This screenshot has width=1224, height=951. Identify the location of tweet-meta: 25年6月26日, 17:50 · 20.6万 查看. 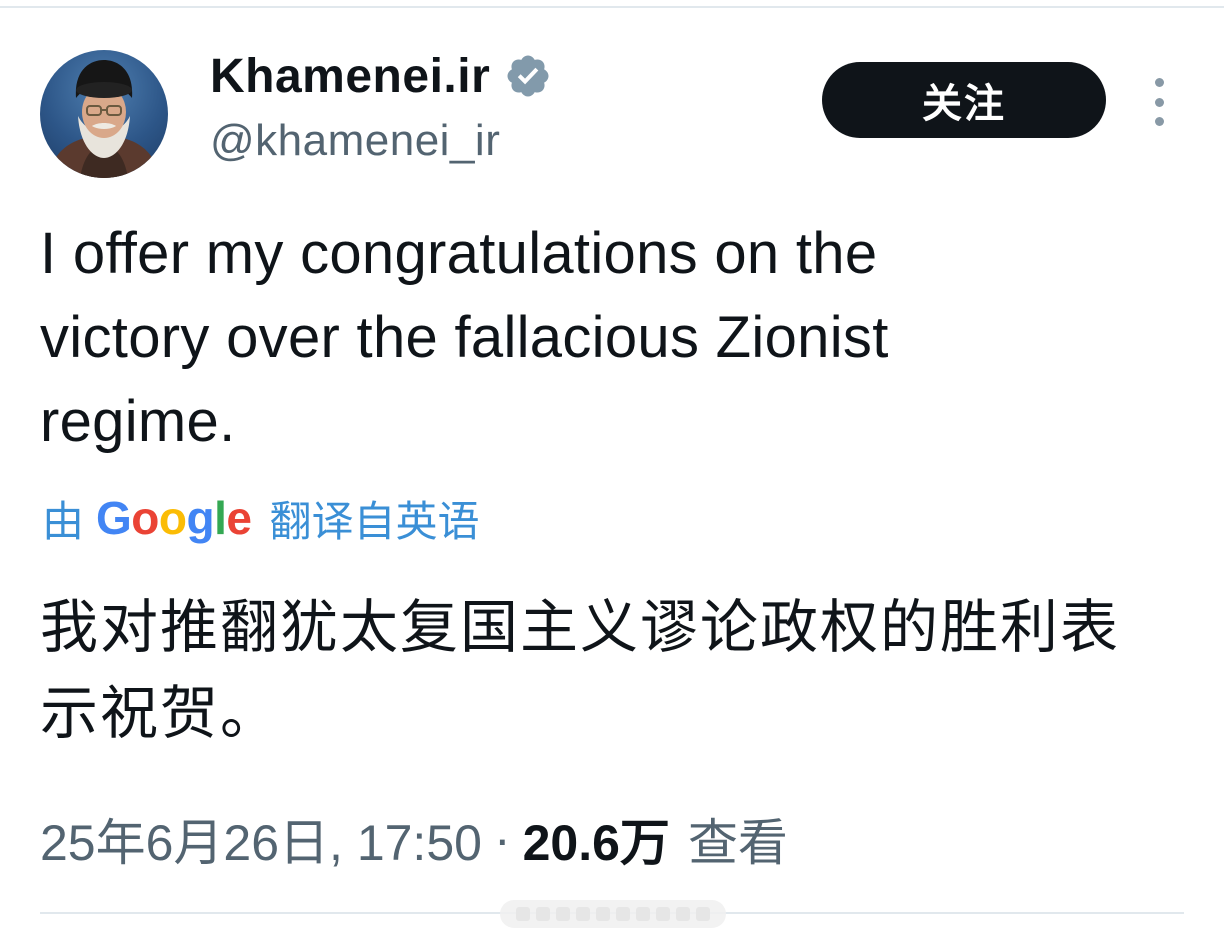
(414, 839).